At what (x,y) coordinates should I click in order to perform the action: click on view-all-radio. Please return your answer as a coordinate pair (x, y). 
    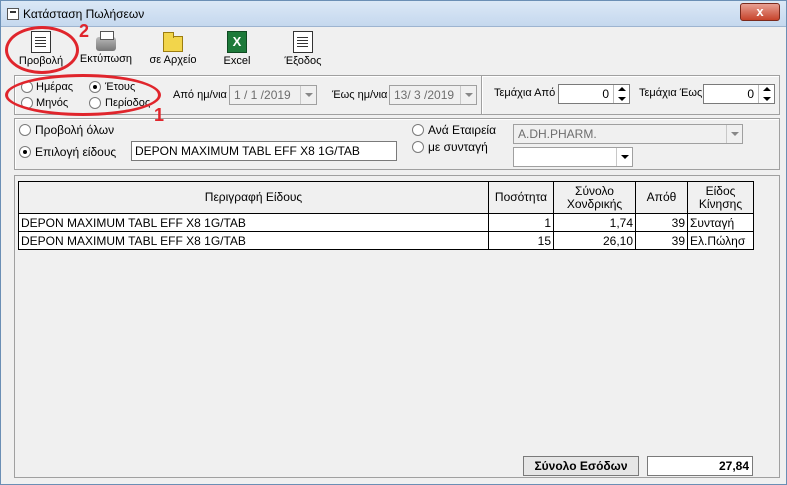
    Looking at the image, I should click on (25, 130).